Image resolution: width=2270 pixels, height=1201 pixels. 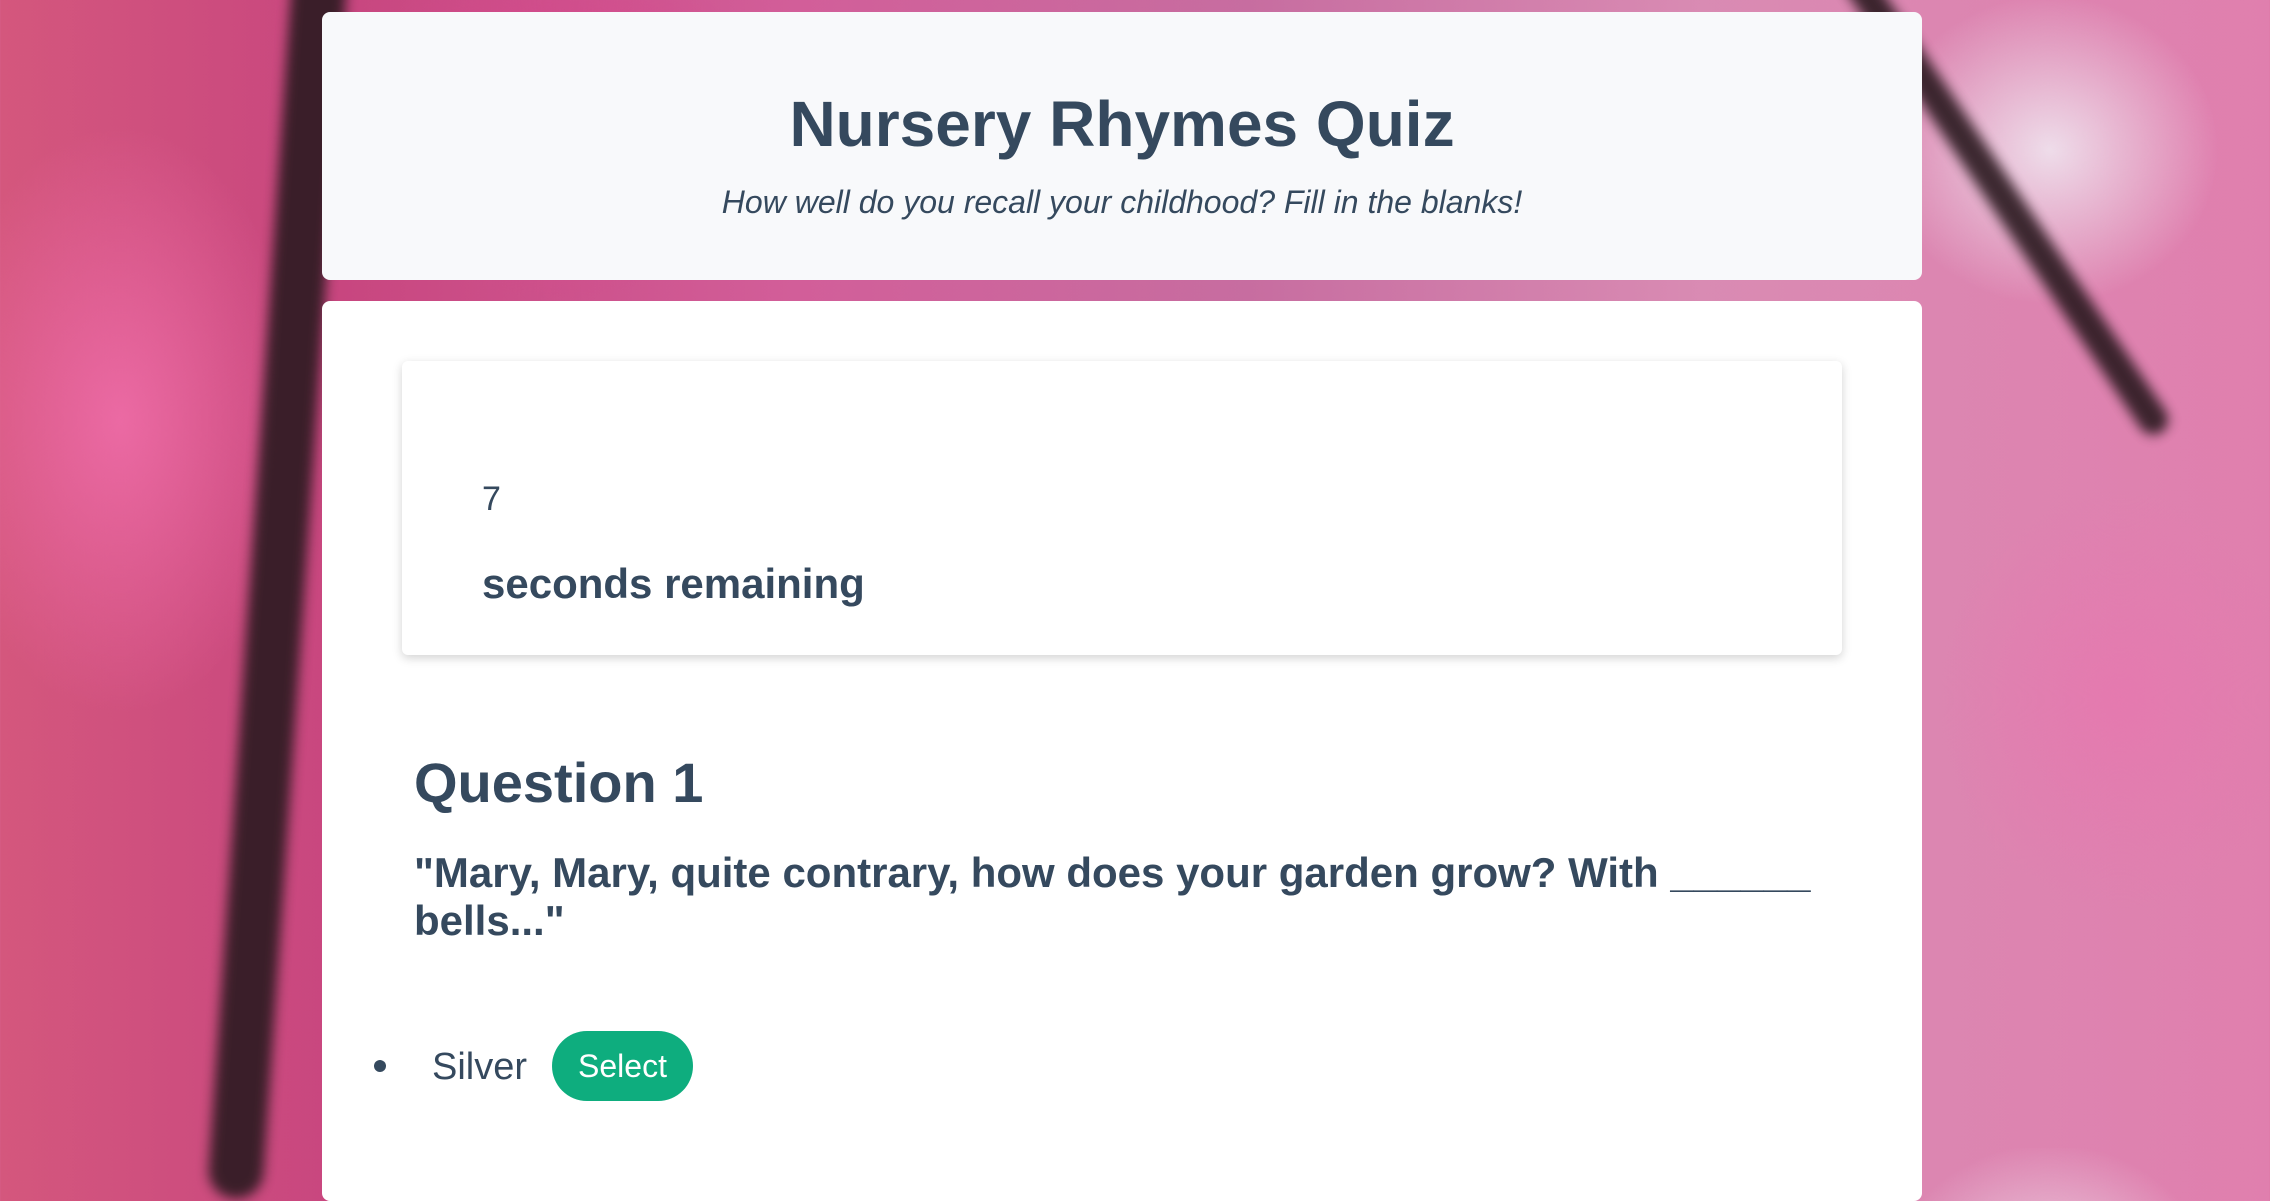 I want to click on answer-option-label: Silver, so click(x=480, y=1067).